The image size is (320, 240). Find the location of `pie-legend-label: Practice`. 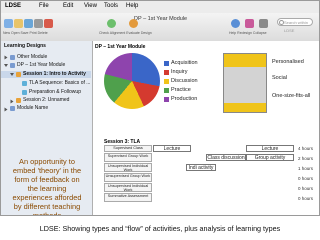

pie-legend-label: Practice is located at coordinates (181, 90).